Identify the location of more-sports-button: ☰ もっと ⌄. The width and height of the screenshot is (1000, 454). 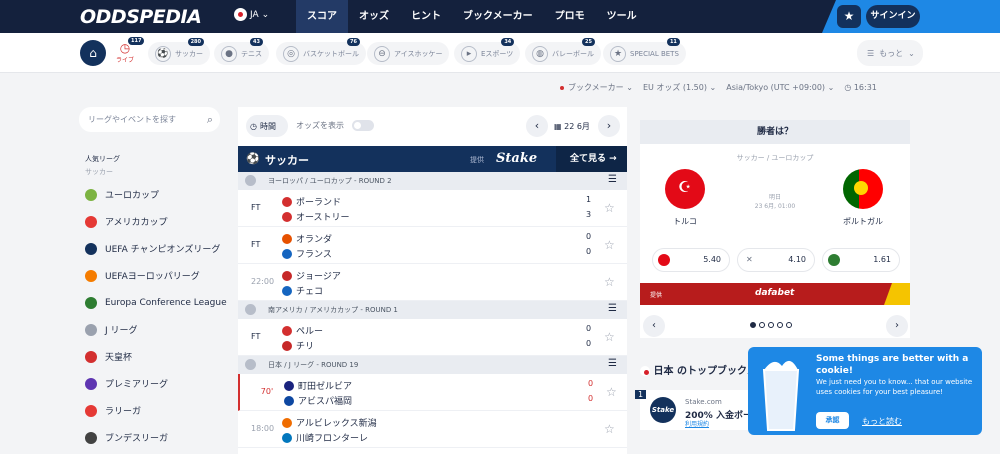
(890, 53).